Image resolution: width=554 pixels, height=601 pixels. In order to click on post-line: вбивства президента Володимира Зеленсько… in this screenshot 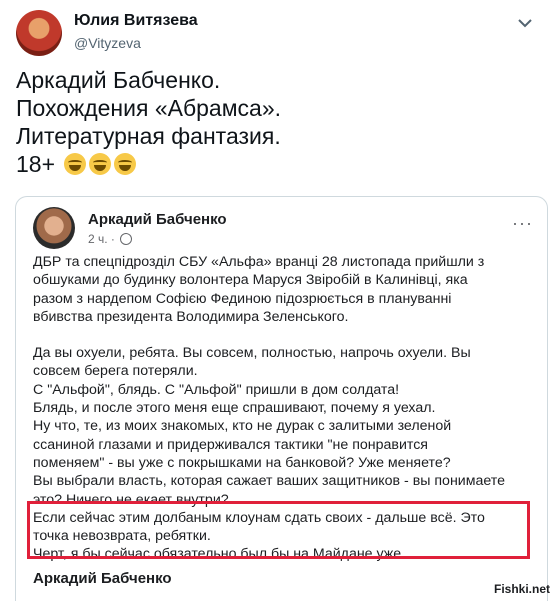, I will do `click(191, 316)`.